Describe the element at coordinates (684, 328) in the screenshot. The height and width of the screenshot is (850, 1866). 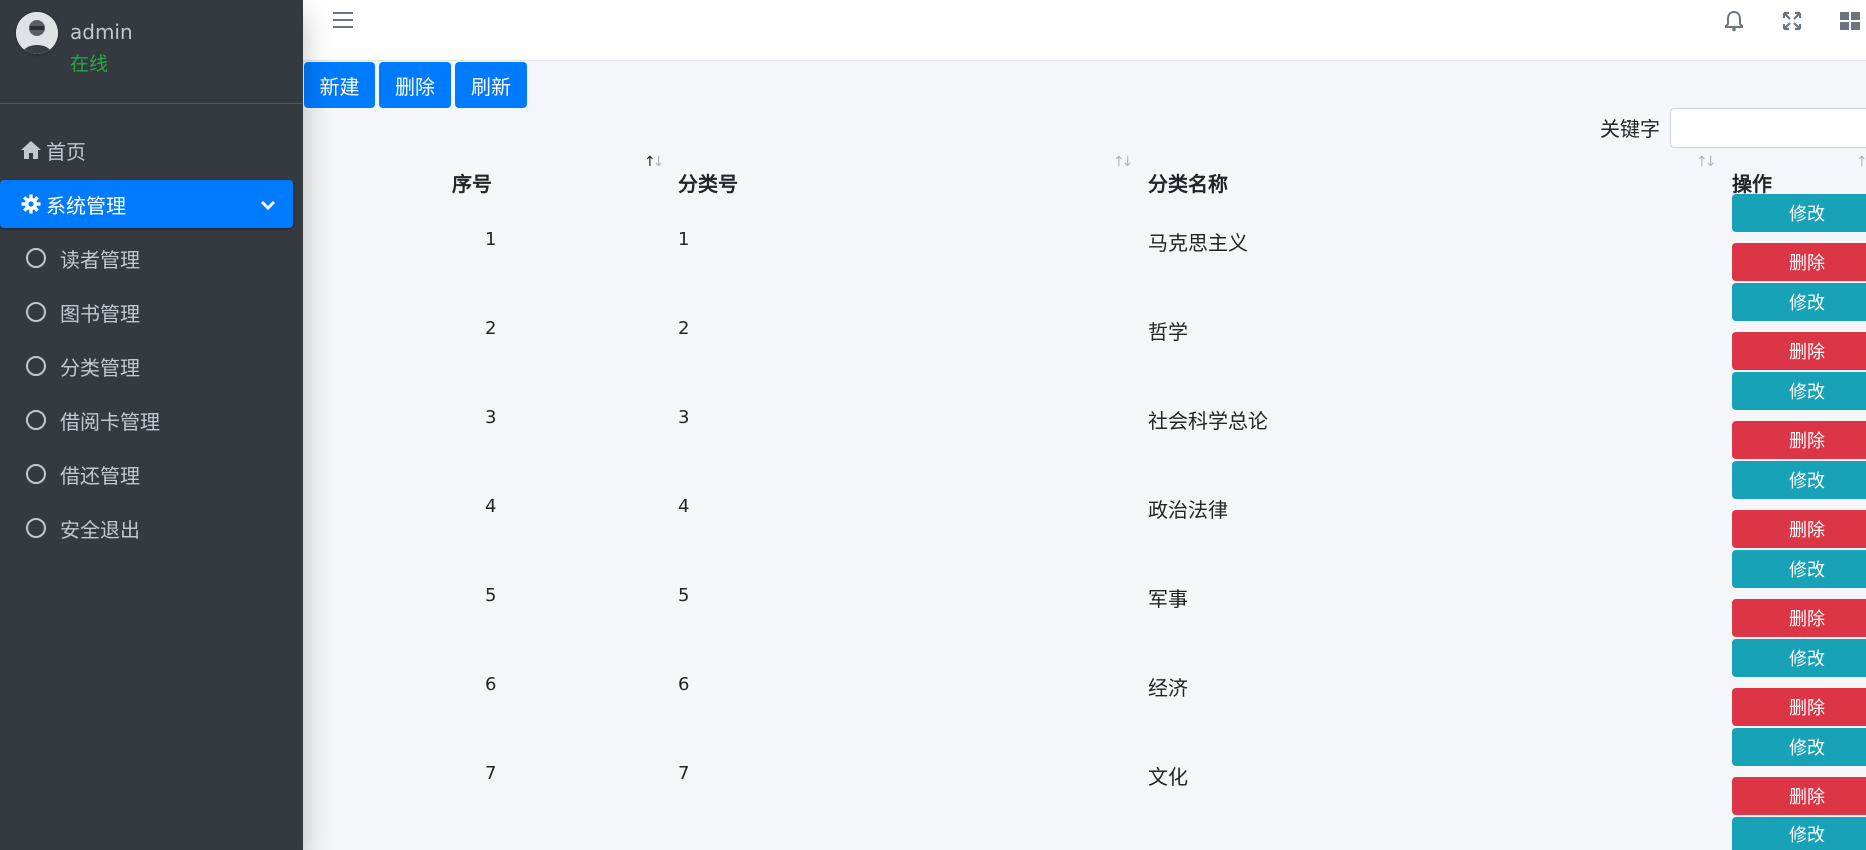
I see `cell-category-code: 2` at that location.